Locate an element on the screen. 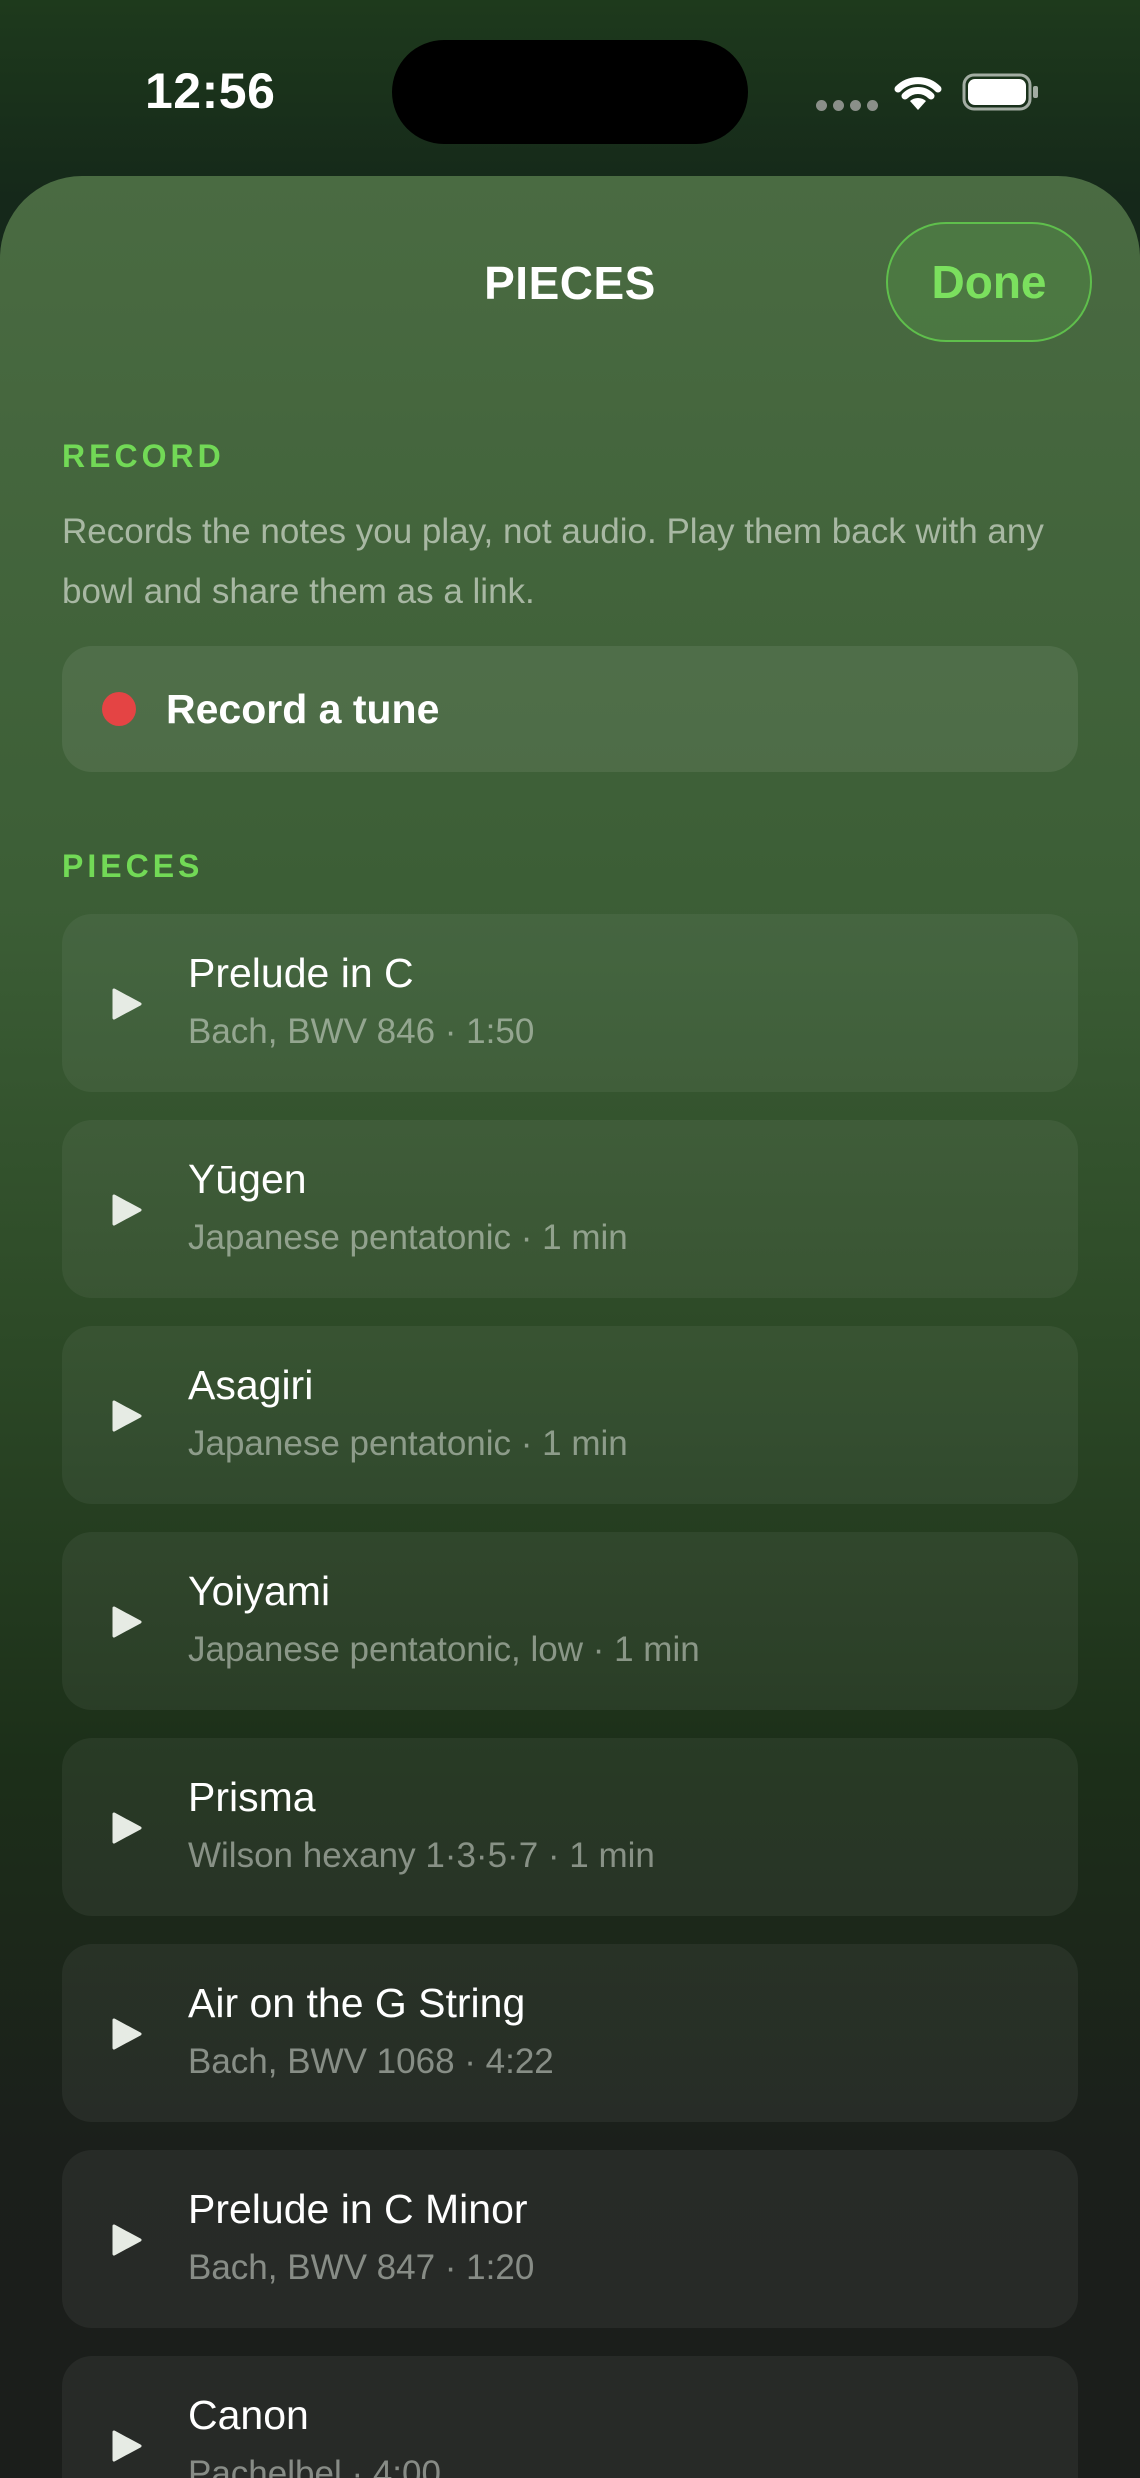  piece-title: Asagiri is located at coordinates (251, 1385).